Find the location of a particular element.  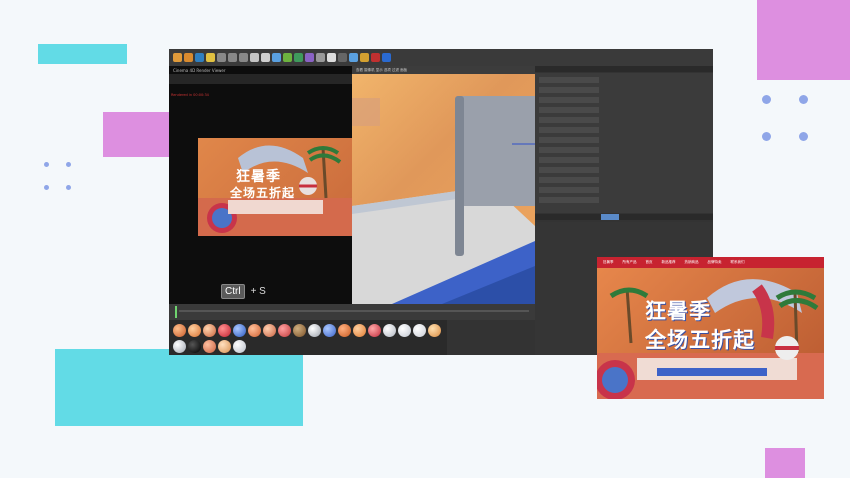

mograph-icon is located at coordinates (375, 57).